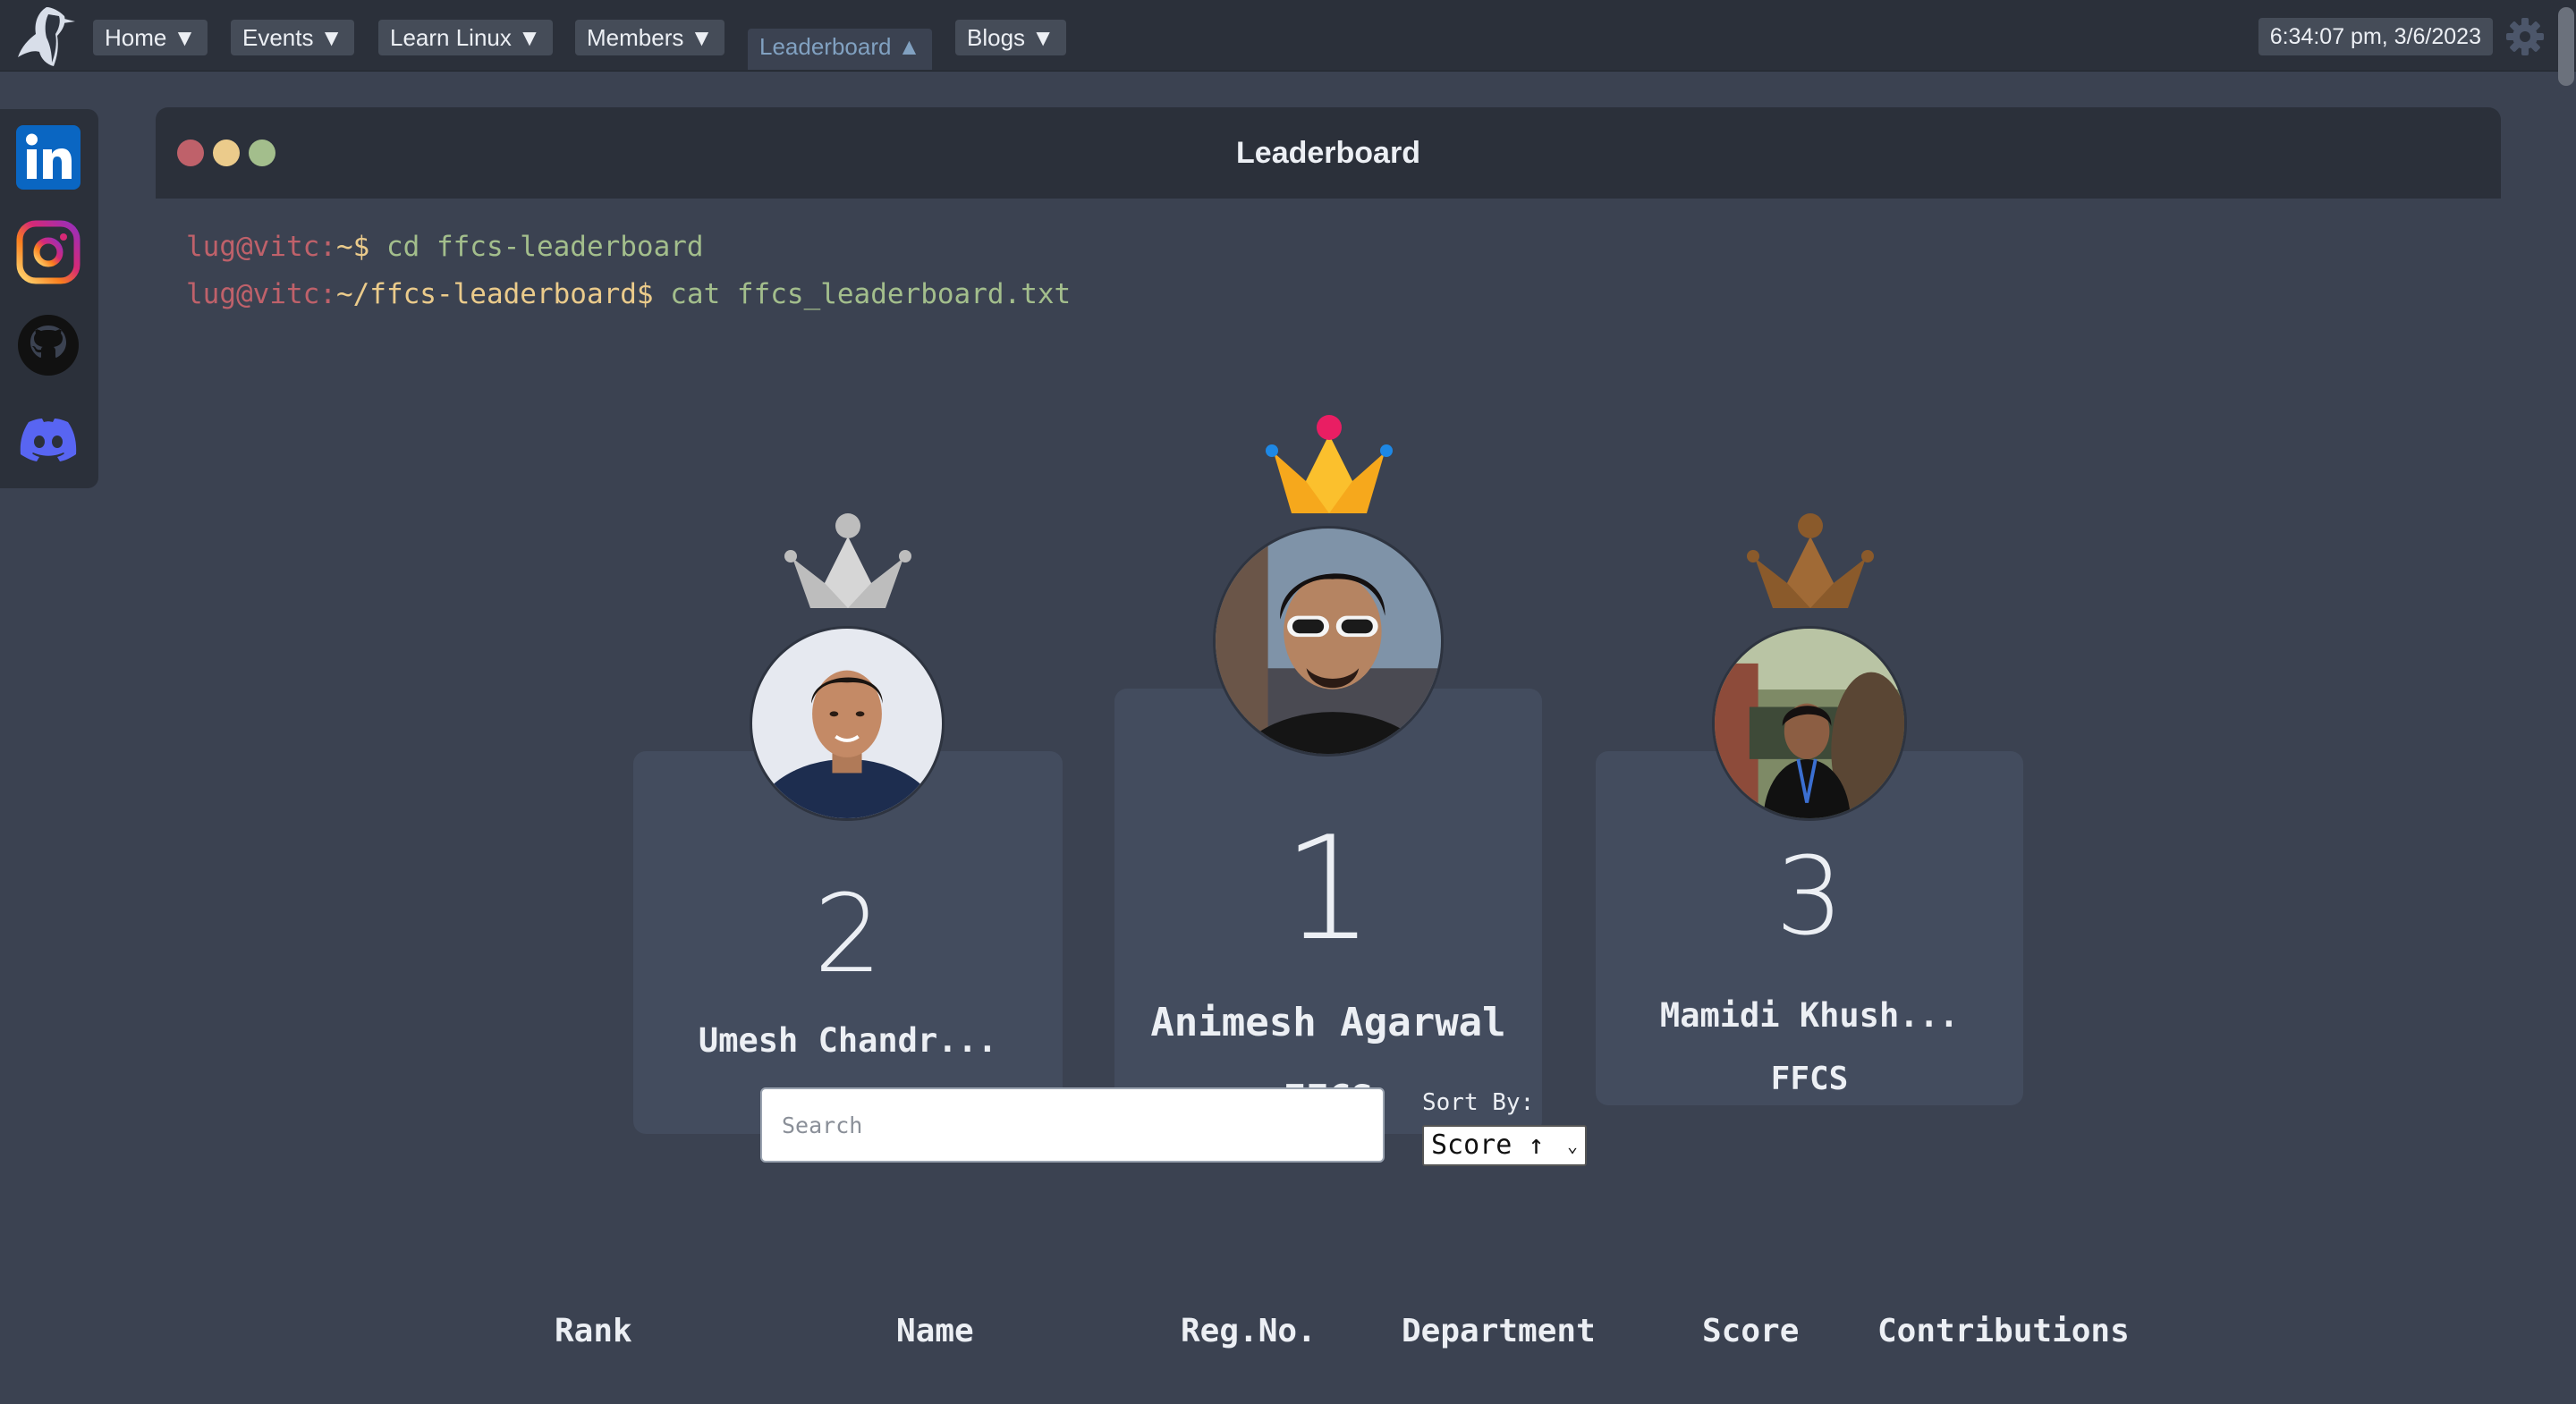 The width and height of the screenshot is (2576, 1404). I want to click on linkedin-icon, so click(48, 158).